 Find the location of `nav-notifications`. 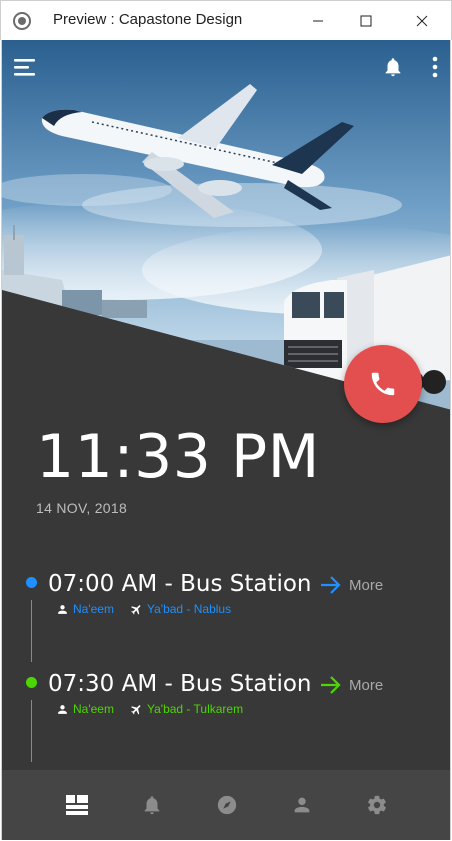

nav-notifications is located at coordinates (152, 805).